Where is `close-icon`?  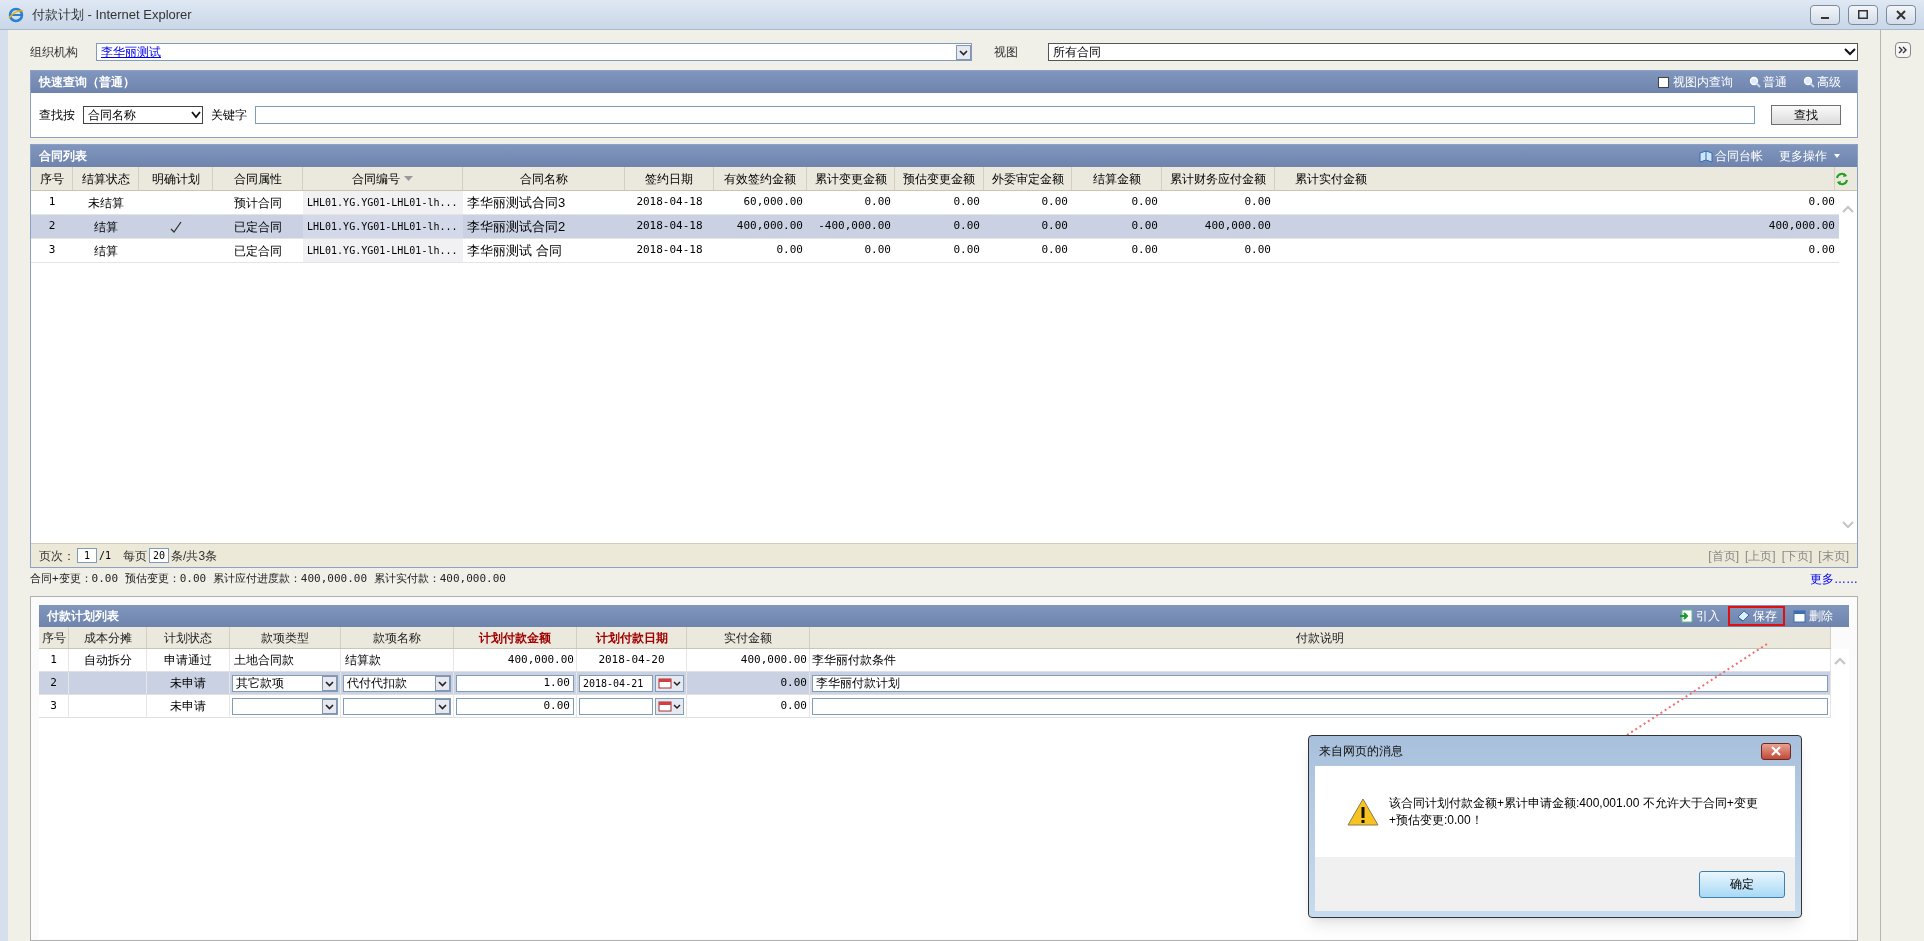 close-icon is located at coordinates (1901, 14).